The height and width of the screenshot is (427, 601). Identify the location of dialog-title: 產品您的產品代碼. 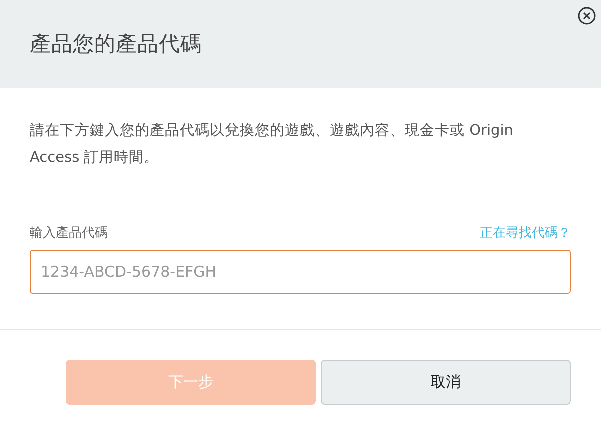
(116, 44).